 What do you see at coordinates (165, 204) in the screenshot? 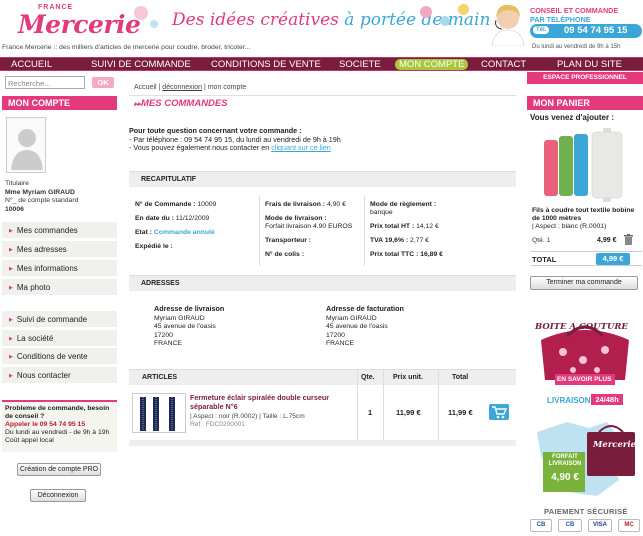
I see `order-number-label: N° de Commande :` at bounding box center [165, 204].